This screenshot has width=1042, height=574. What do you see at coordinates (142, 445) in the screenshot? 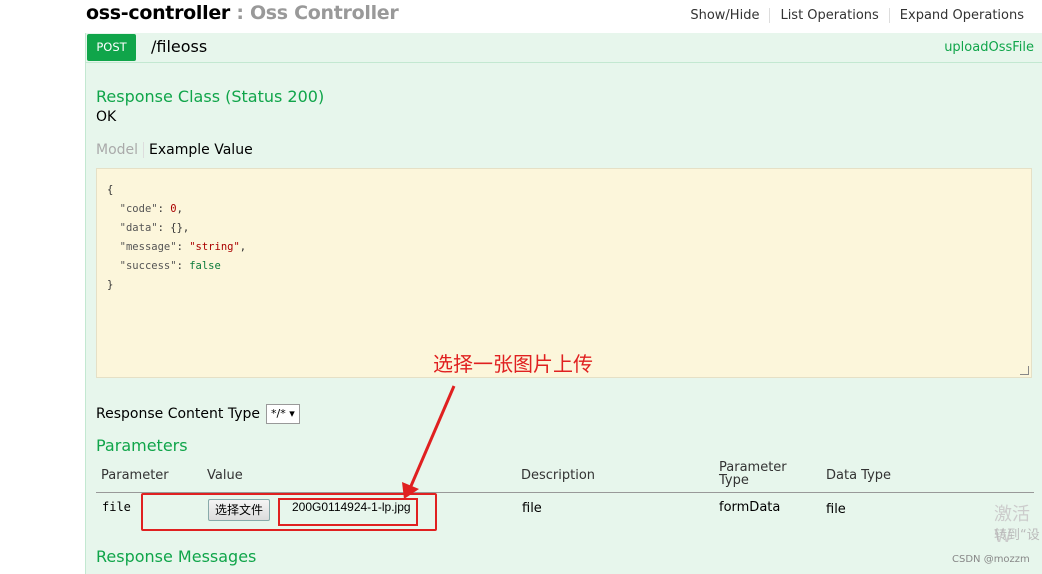
I see `parameters-title: Parameters` at bounding box center [142, 445].